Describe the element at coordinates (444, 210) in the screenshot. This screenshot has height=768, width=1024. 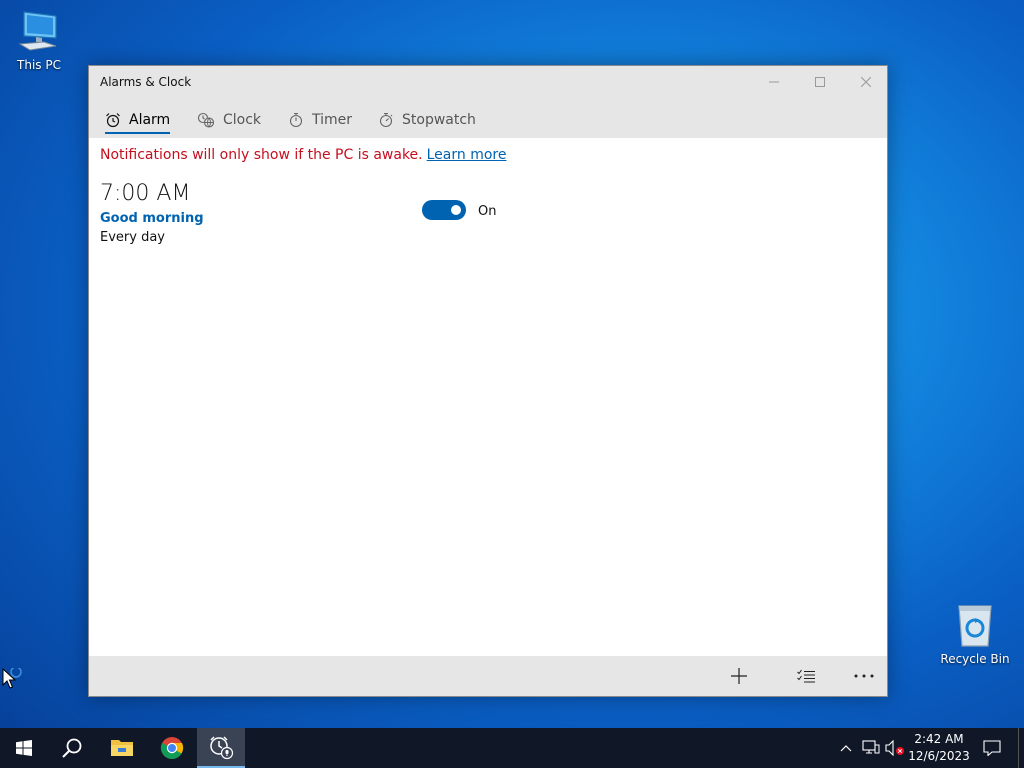
I see `alarm-toggle` at that location.